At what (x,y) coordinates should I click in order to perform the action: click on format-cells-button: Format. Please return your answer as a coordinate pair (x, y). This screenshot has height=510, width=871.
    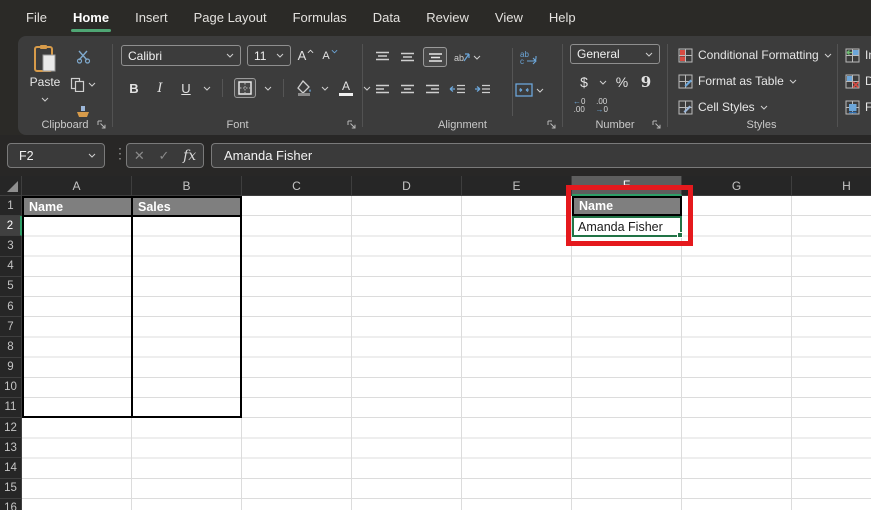
    Looking at the image, I should click on (858, 107).